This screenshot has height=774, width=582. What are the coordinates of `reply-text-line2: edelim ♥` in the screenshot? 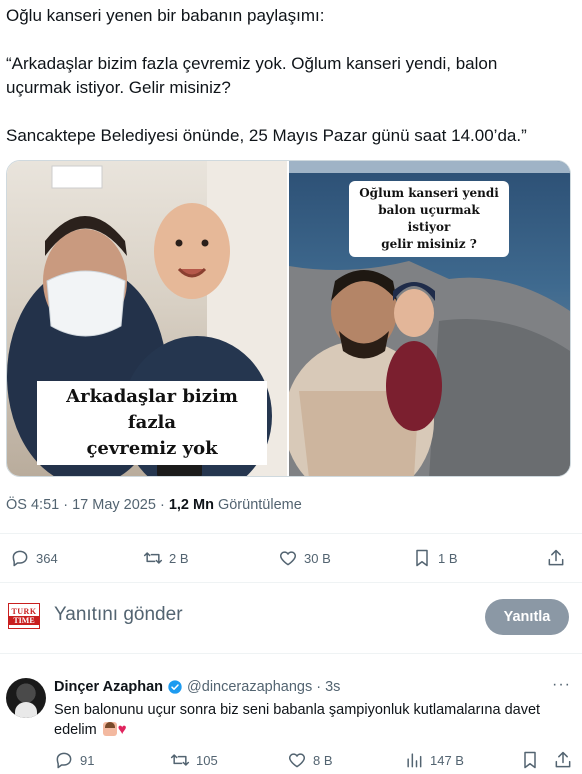 It's located at (314, 730).